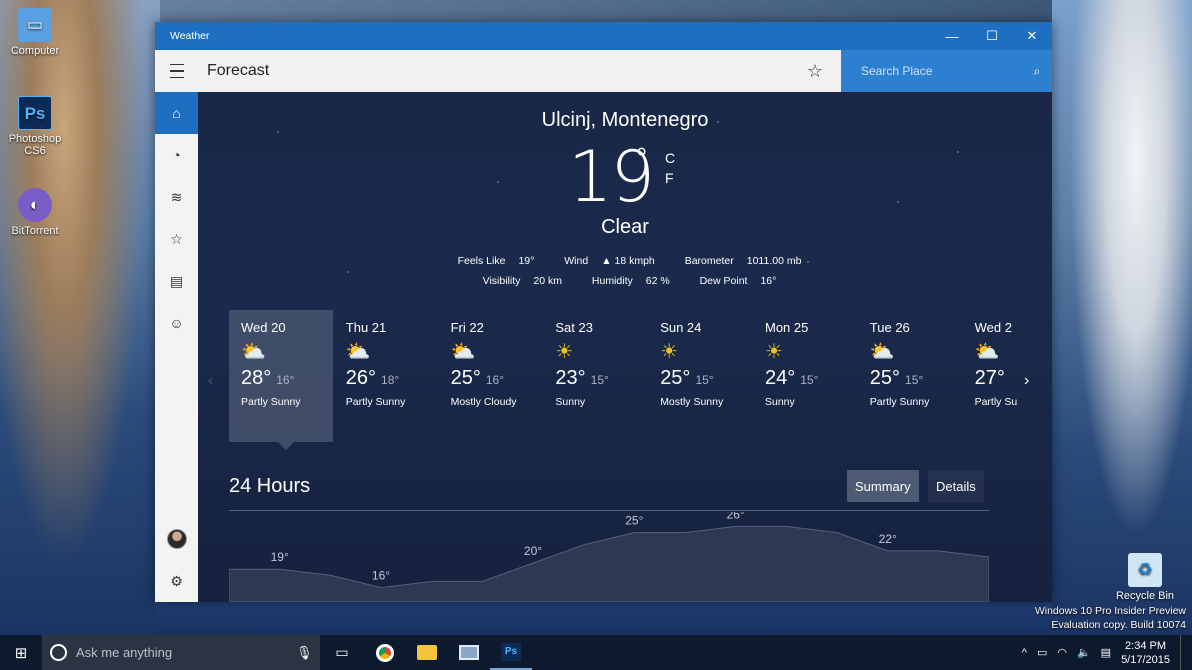  What do you see at coordinates (281, 376) in the screenshot?
I see `forecast-day: Wed 20 ⛅ 28° 16° Partly Sunny` at bounding box center [281, 376].